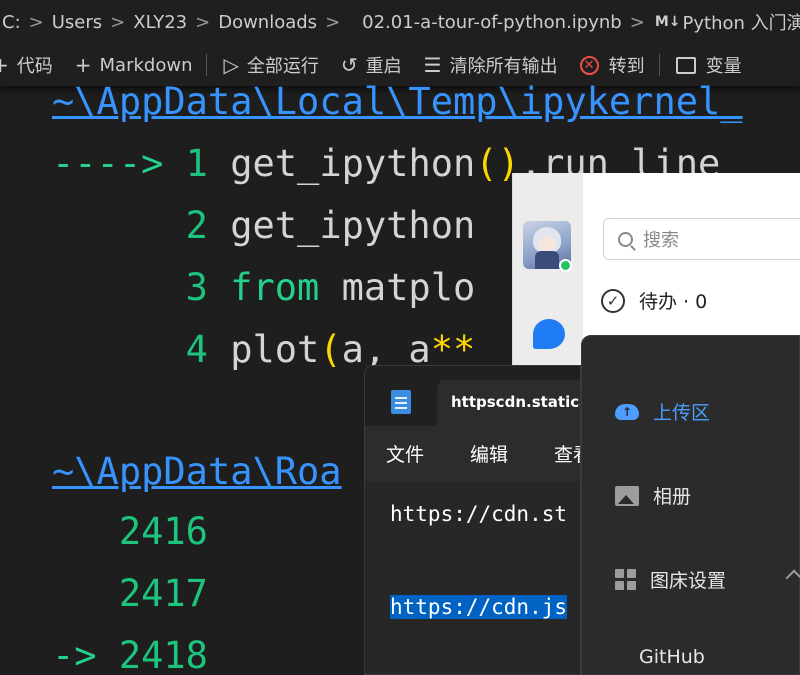  I want to click on traceback-line: 2416, so click(130, 532).